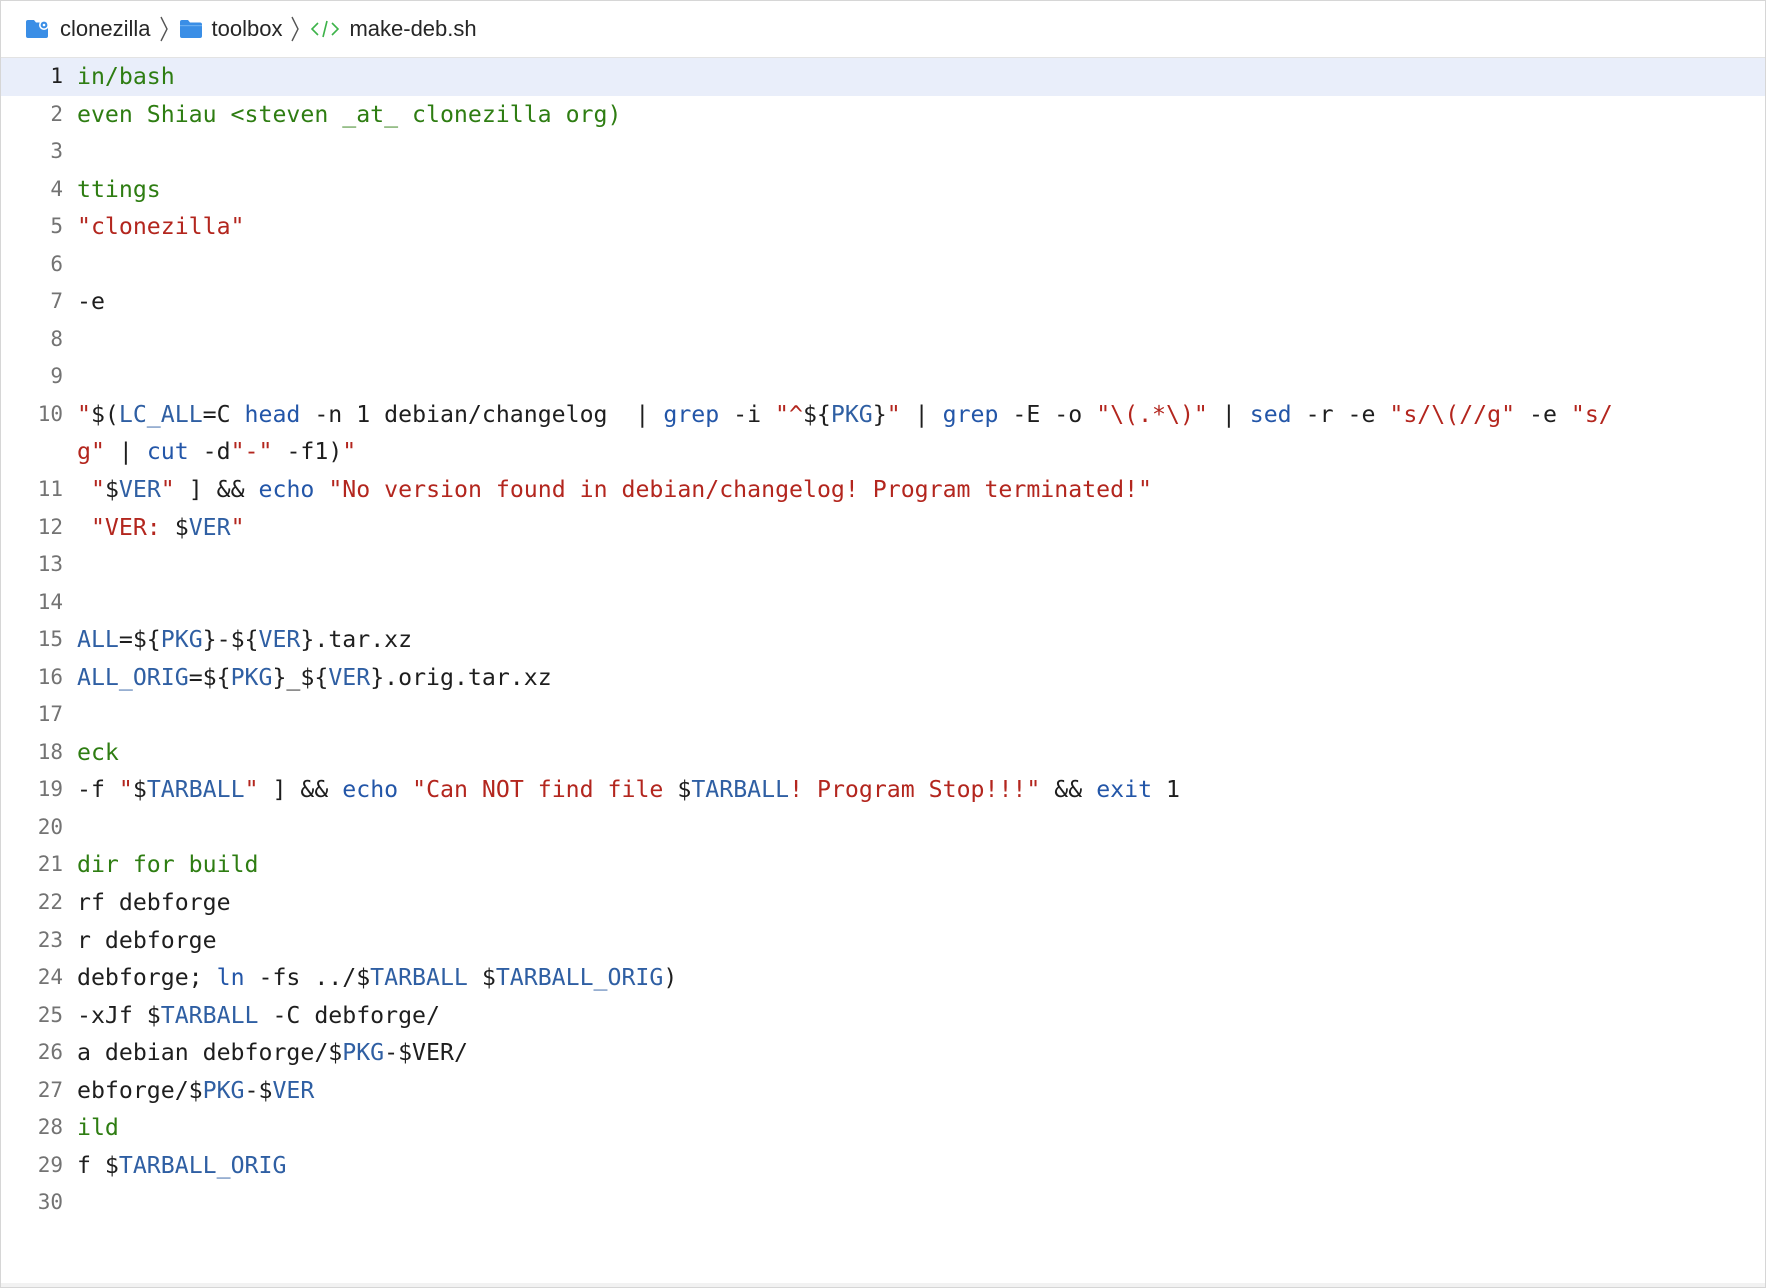 The width and height of the screenshot is (1766, 1288). What do you see at coordinates (209, 452) in the screenshot?
I see `code-text: -d` at bounding box center [209, 452].